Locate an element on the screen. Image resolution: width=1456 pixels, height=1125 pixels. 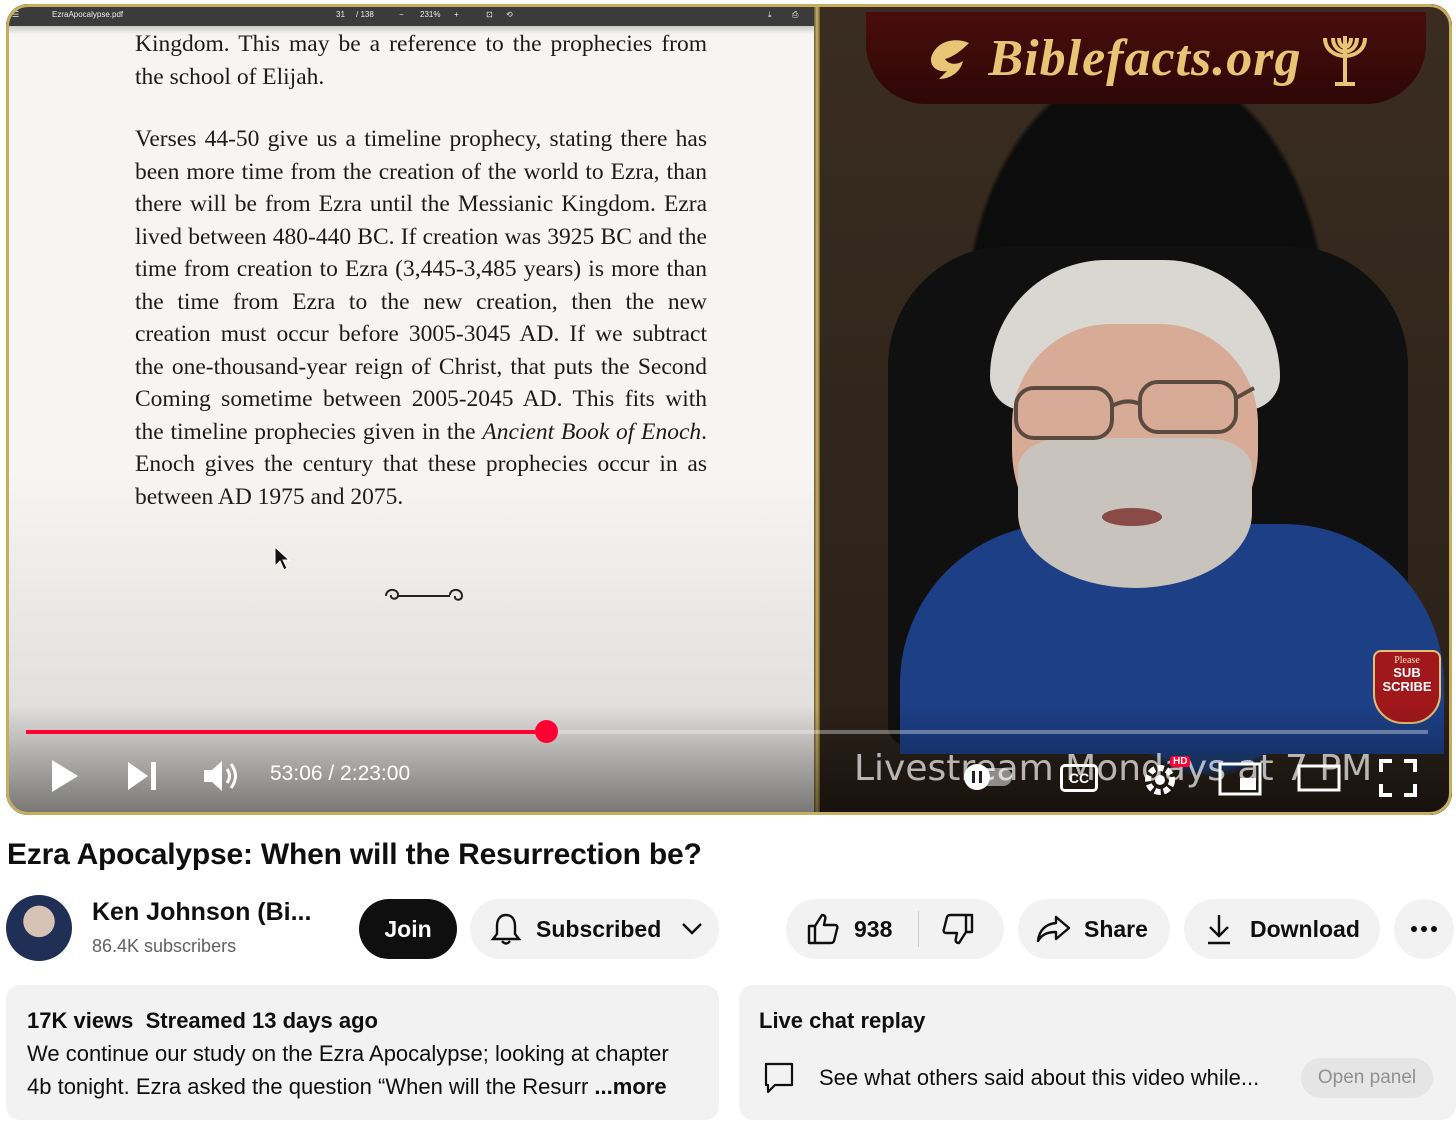
pdf-filename: EzraApocalypse.pdf is located at coordinates (88, 14).